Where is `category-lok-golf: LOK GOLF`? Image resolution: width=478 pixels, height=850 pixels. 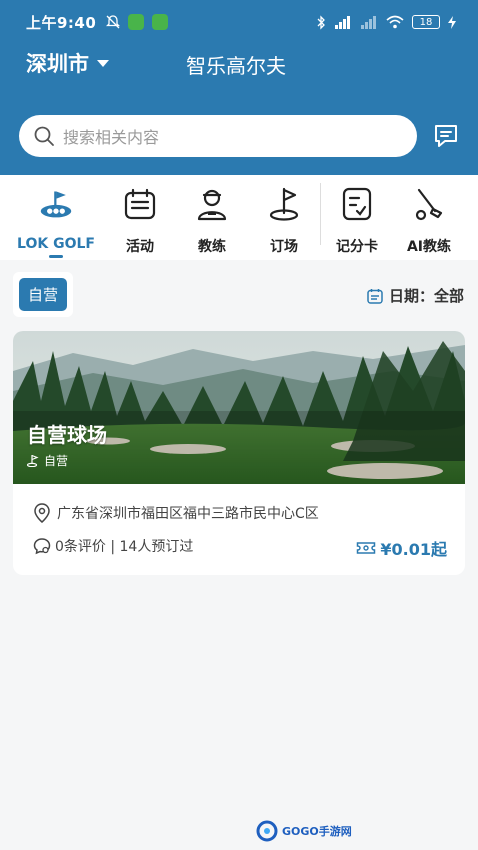 category-lok-golf: LOK GOLF is located at coordinates (56, 217).